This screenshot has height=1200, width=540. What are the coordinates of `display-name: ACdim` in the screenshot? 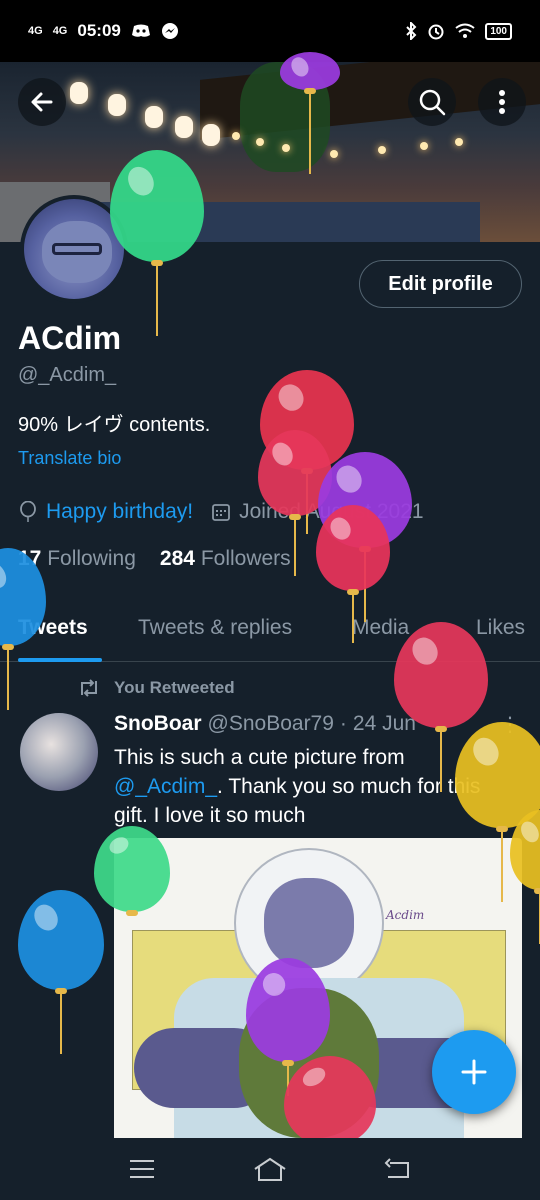 It's located at (70, 338).